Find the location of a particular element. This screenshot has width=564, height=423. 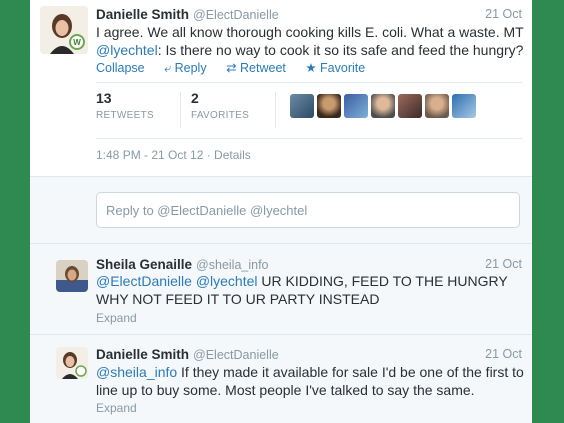

favorites-count: 2 is located at coordinates (194, 98).